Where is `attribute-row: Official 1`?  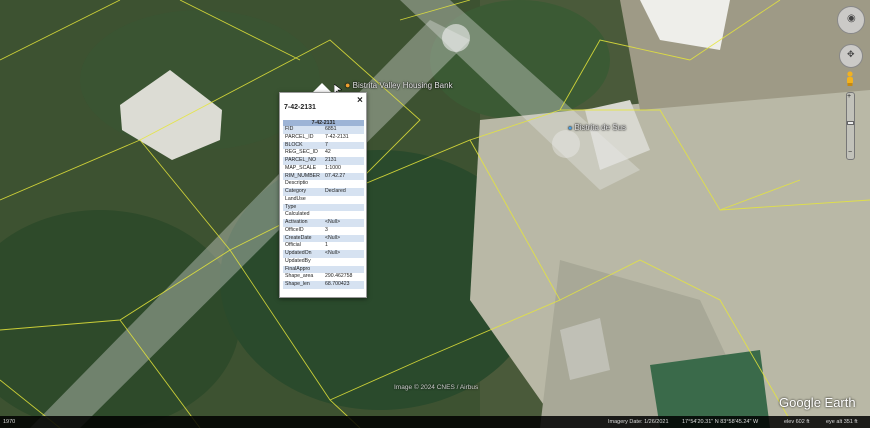 attribute-row: Official 1 is located at coordinates (323, 246).